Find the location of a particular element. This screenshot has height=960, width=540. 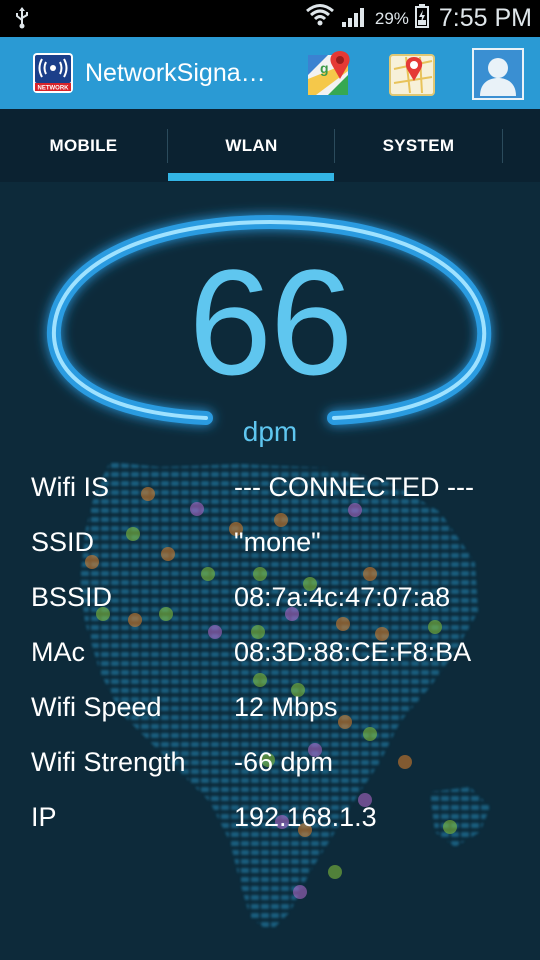

signal-unit: dpm is located at coordinates (270, 431).